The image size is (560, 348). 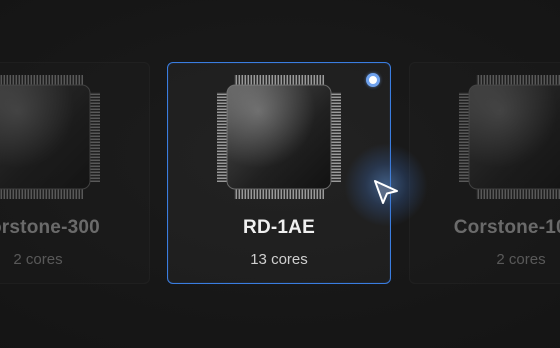 I want to click on board-name: Corstone-1000, so click(x=506, y=227).